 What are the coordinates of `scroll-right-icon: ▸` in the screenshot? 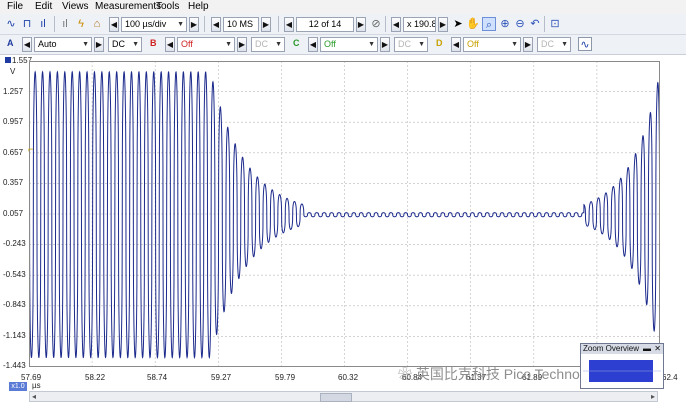 It's located at (653, 396).